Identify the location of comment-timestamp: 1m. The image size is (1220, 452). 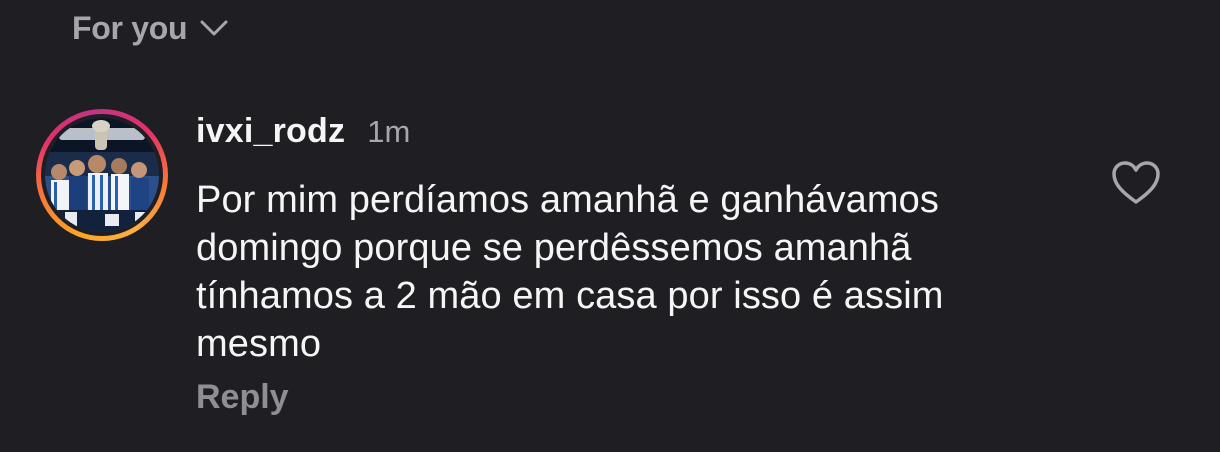
(389, 131).